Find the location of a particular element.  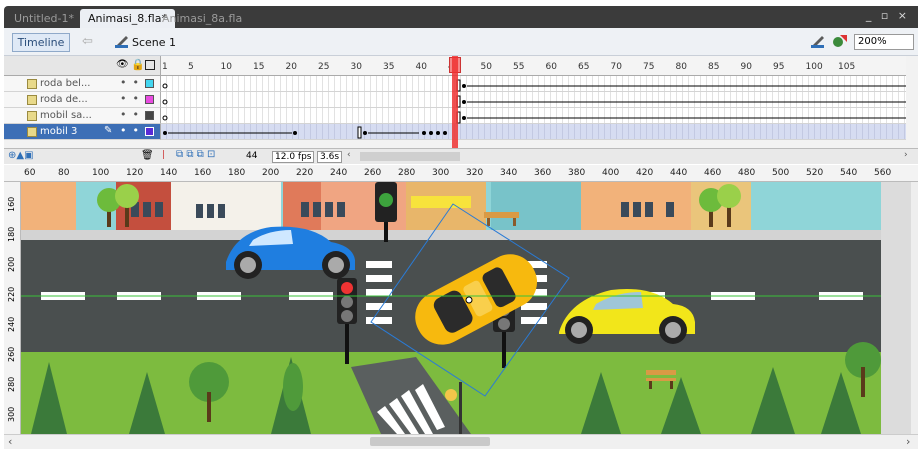

frame-ruler-tick: 10 is located at coordinates (226, 67).